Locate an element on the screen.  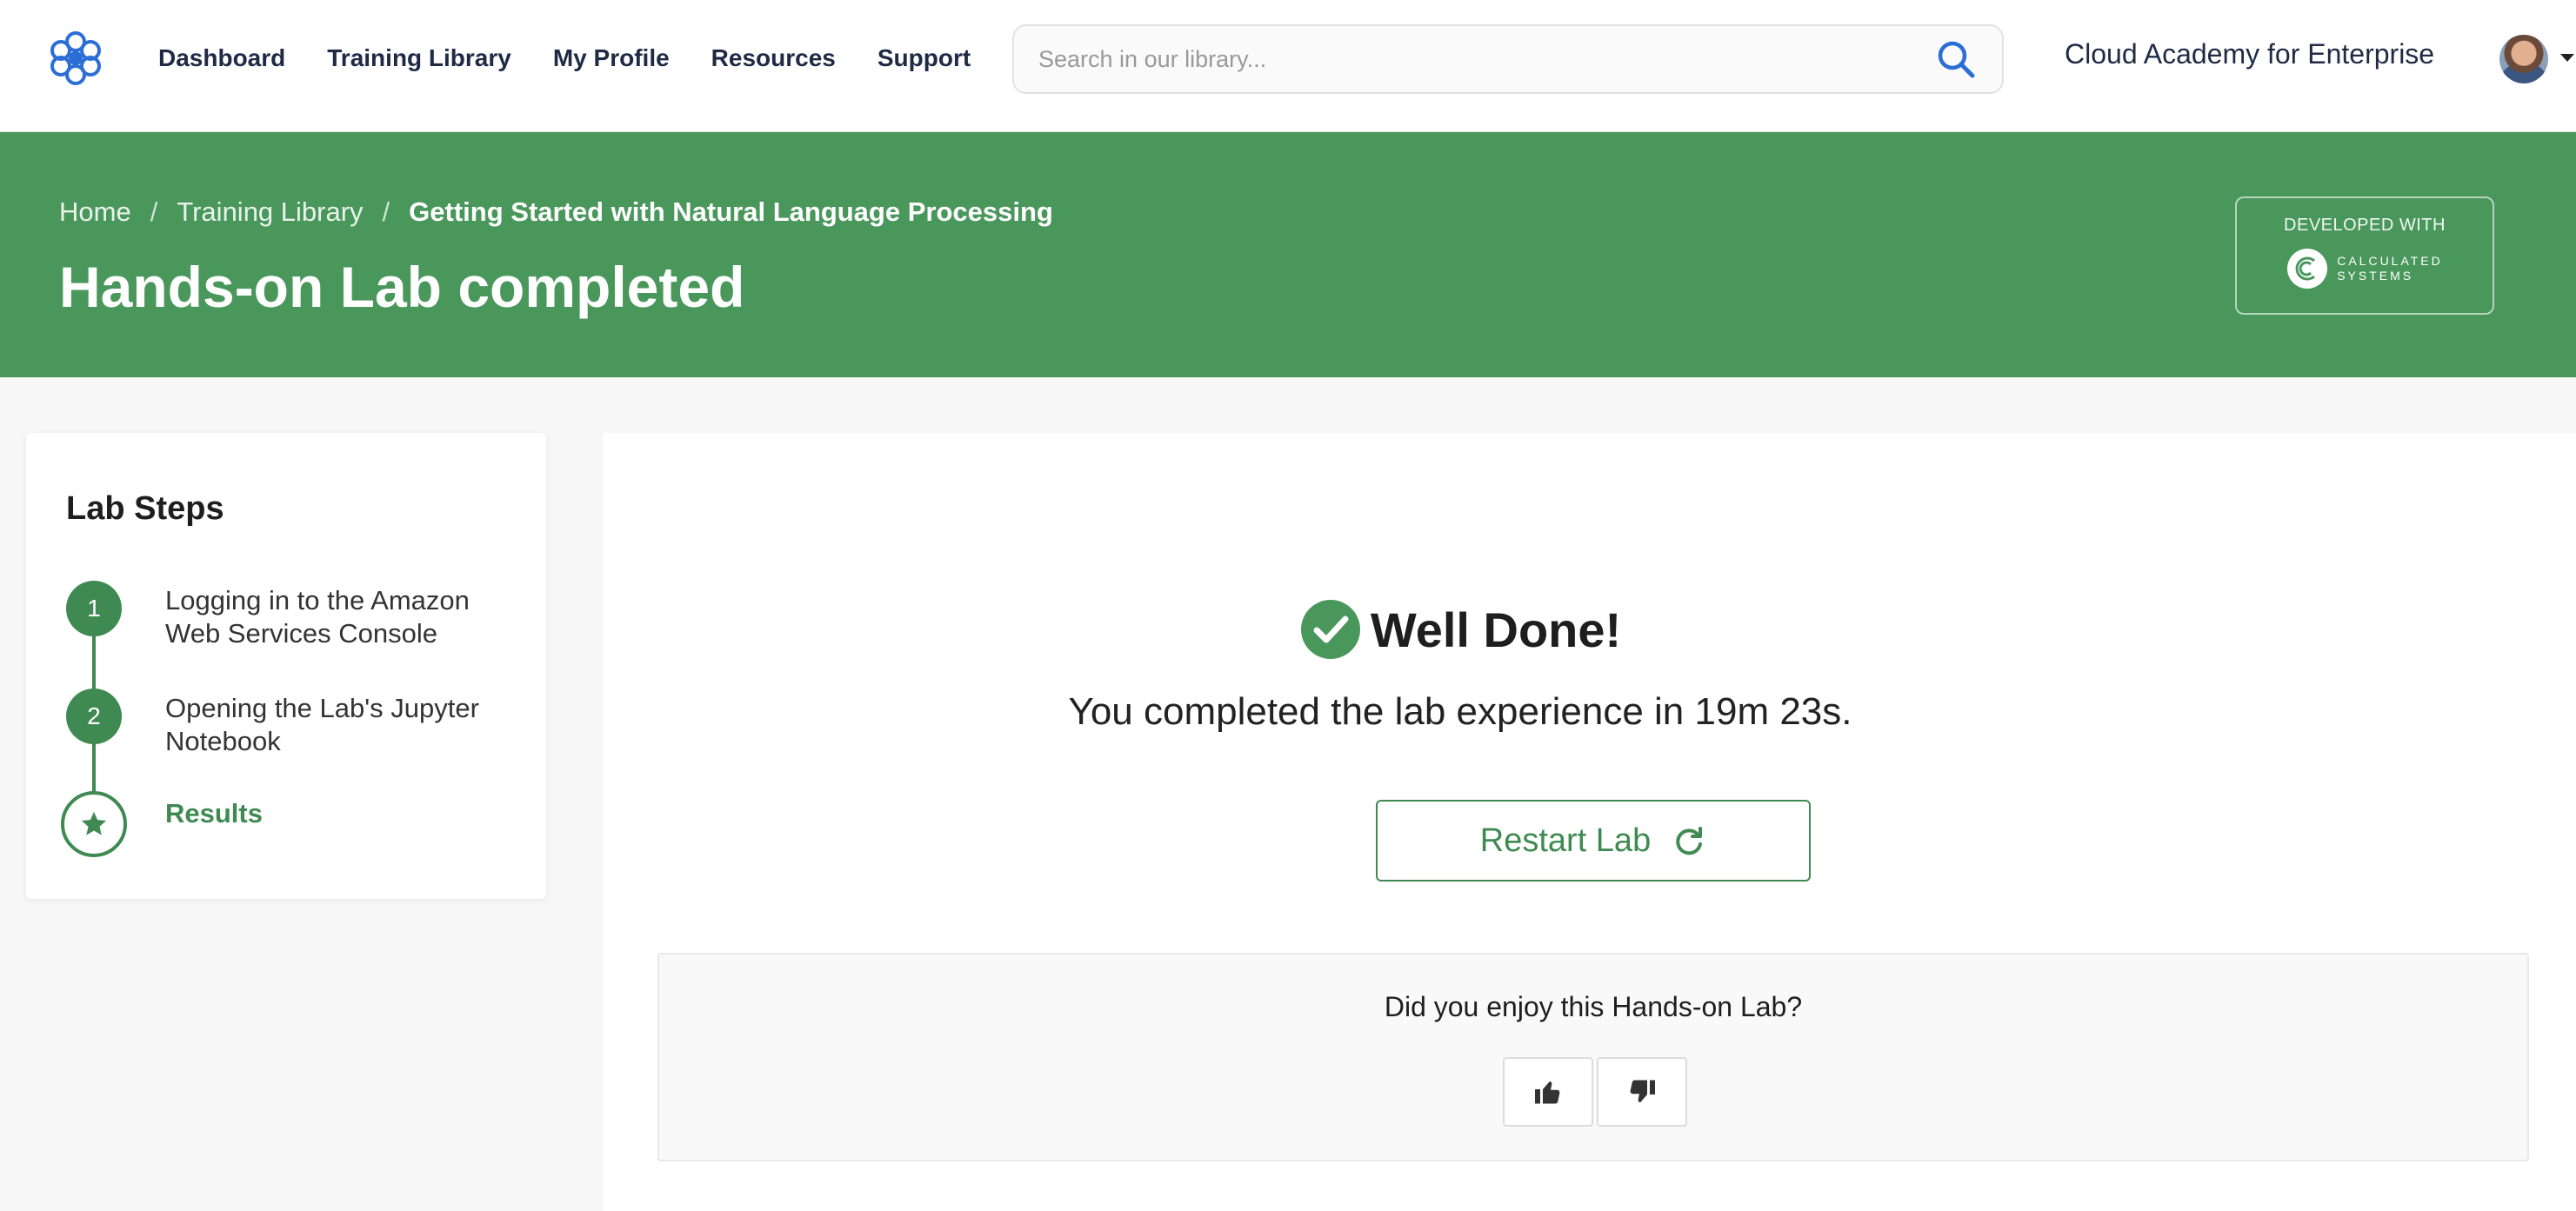
search-bar is located at coordinates (1508, 59).